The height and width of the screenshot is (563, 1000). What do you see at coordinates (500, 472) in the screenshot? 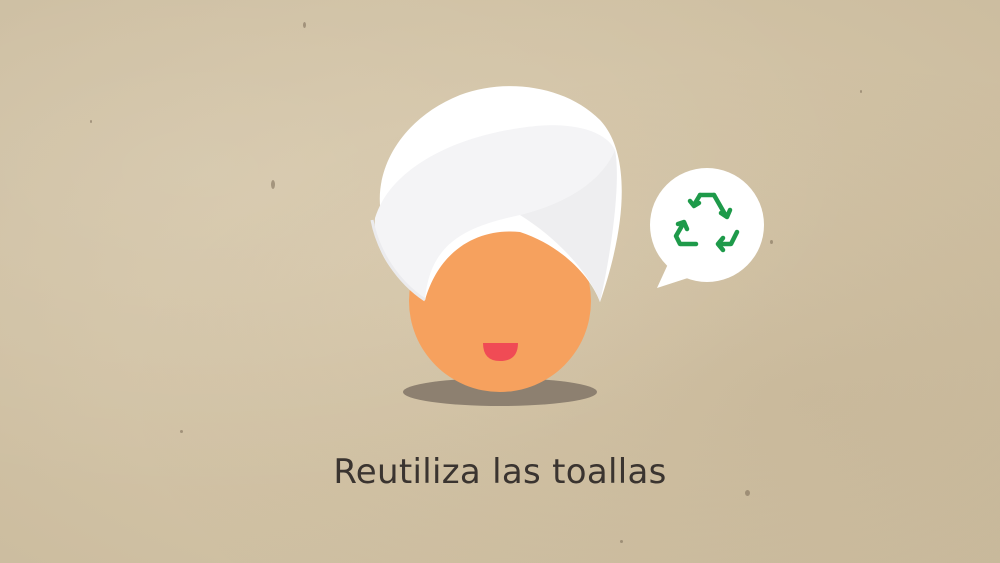
I see `caption-text: Reutiliza las toallas` at bounding box center [500, 472].